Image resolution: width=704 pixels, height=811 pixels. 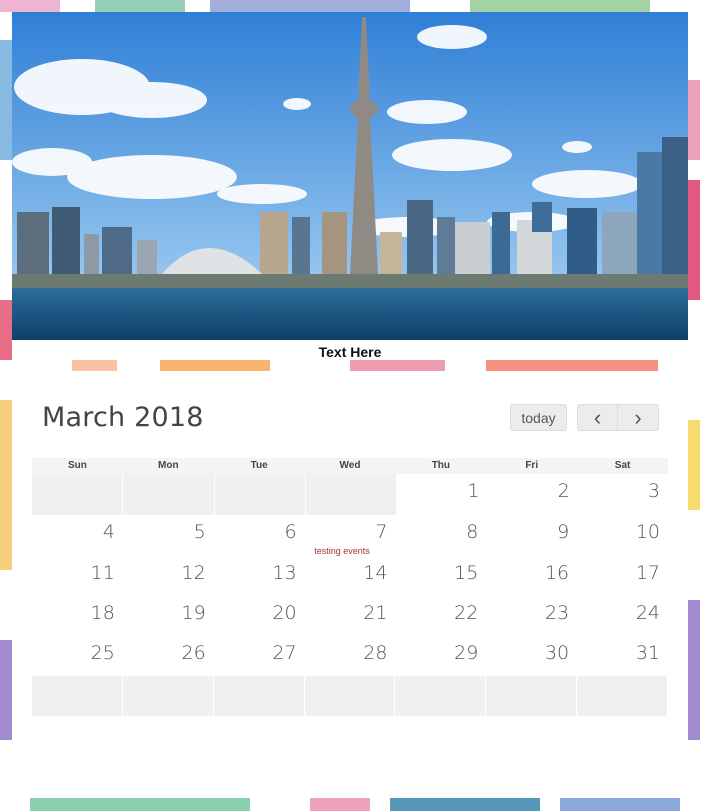 I want to click on calendar-title: March 2018, so click(x=123, y=417).